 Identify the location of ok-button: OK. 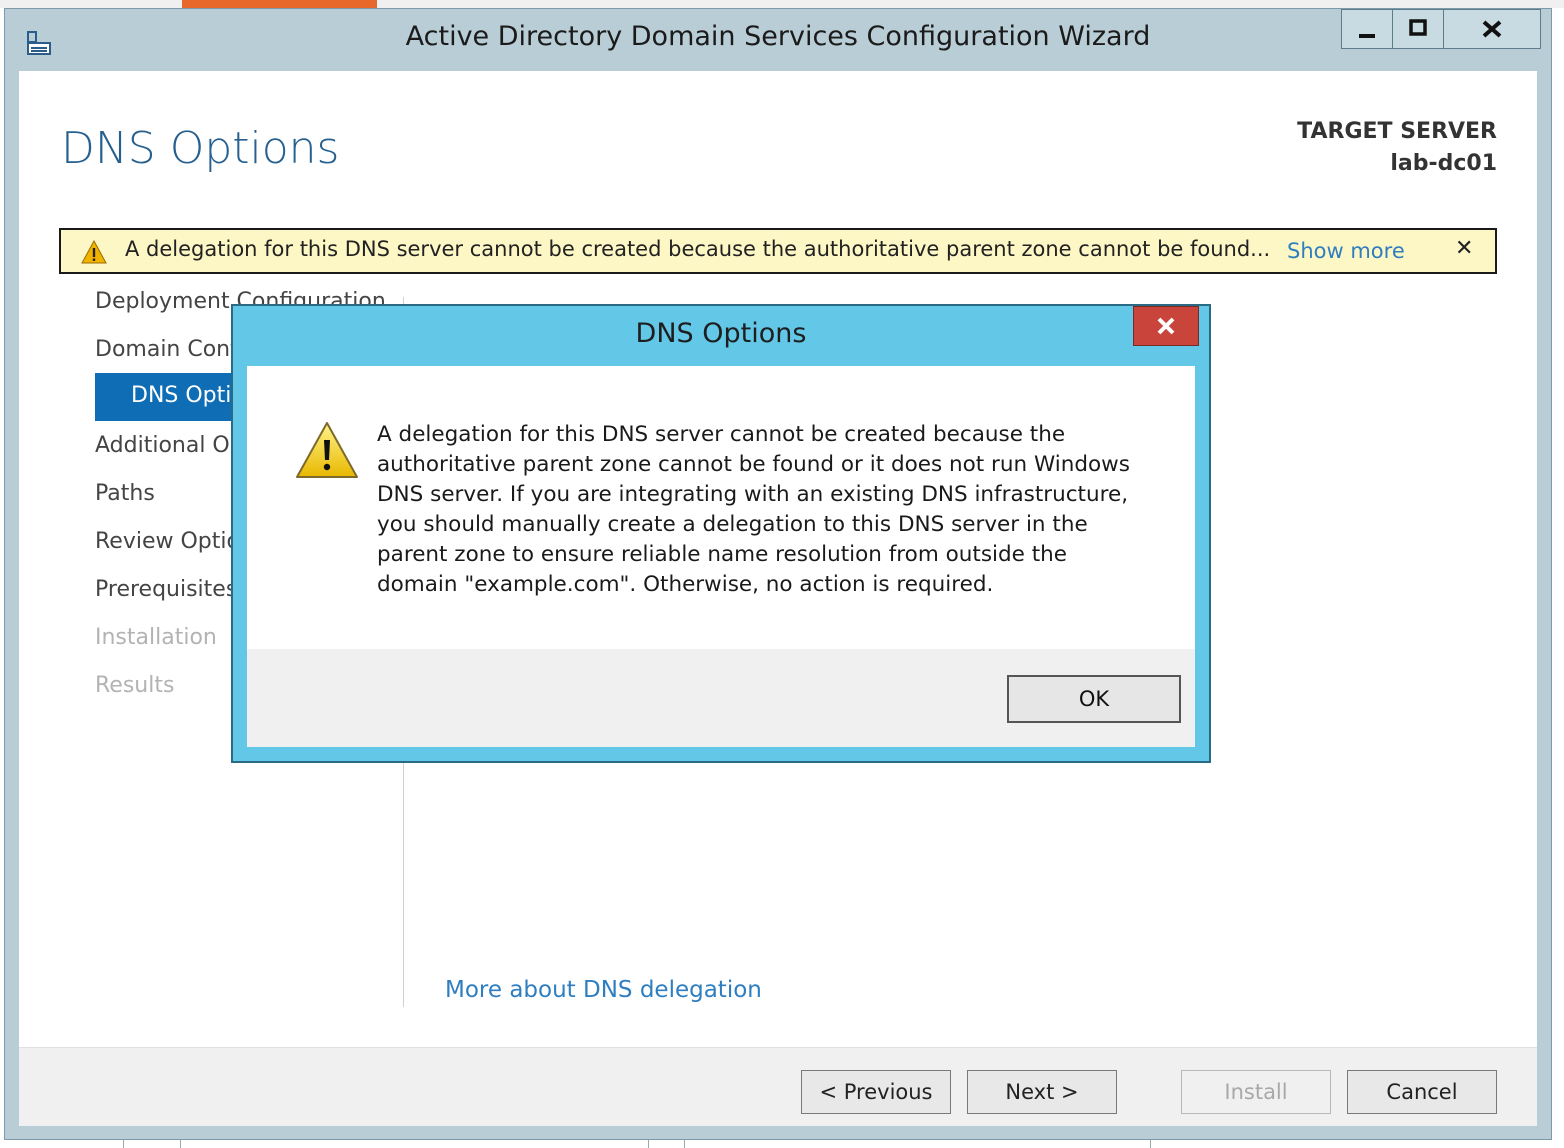
(1094, 699).